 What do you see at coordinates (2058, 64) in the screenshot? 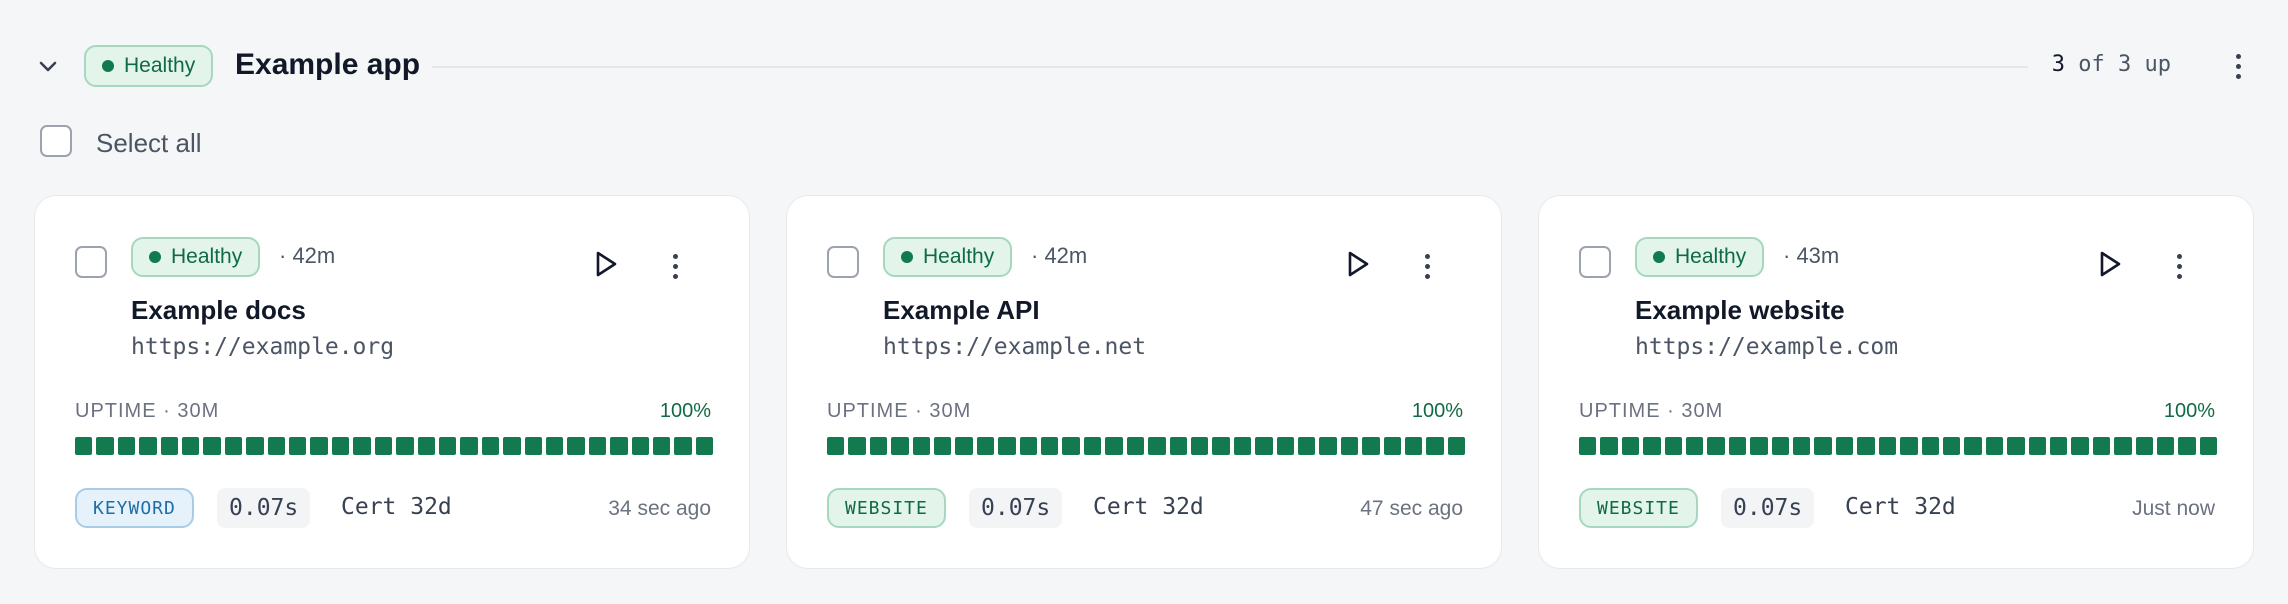
I see `up-count-current: 3` at bounding box center [2058, 64].